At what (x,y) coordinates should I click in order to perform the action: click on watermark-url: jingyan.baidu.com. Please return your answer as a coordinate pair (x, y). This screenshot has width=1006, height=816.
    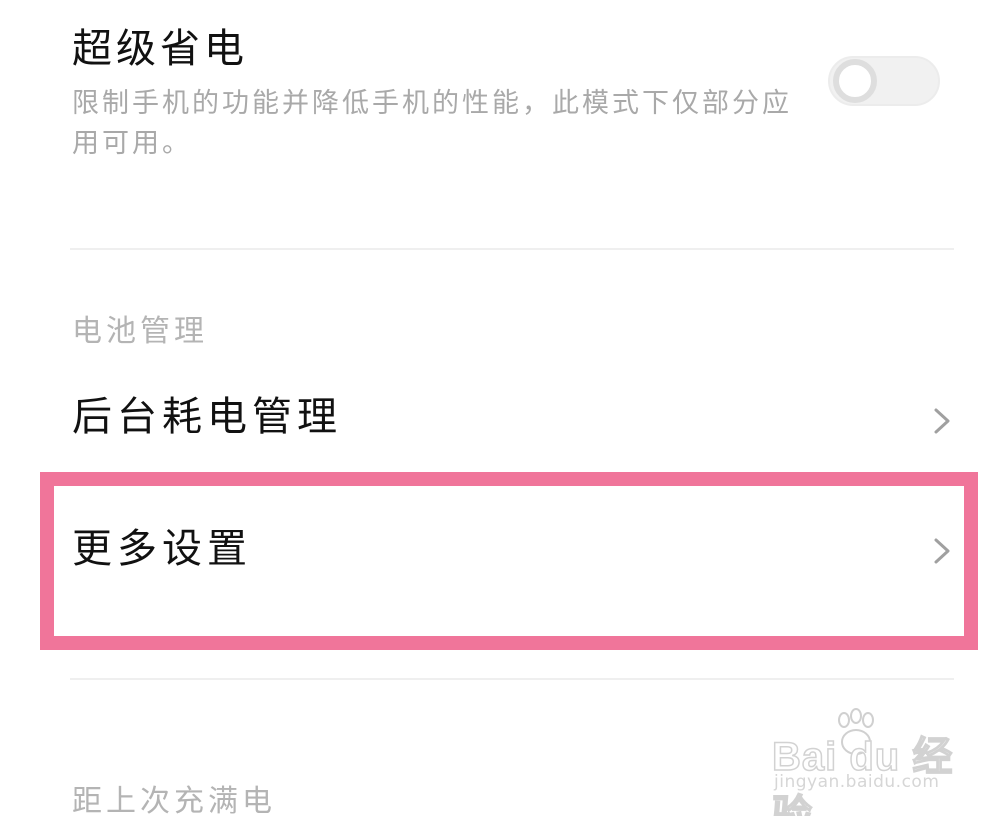
    Looking at the image, I should click on (857, 782).